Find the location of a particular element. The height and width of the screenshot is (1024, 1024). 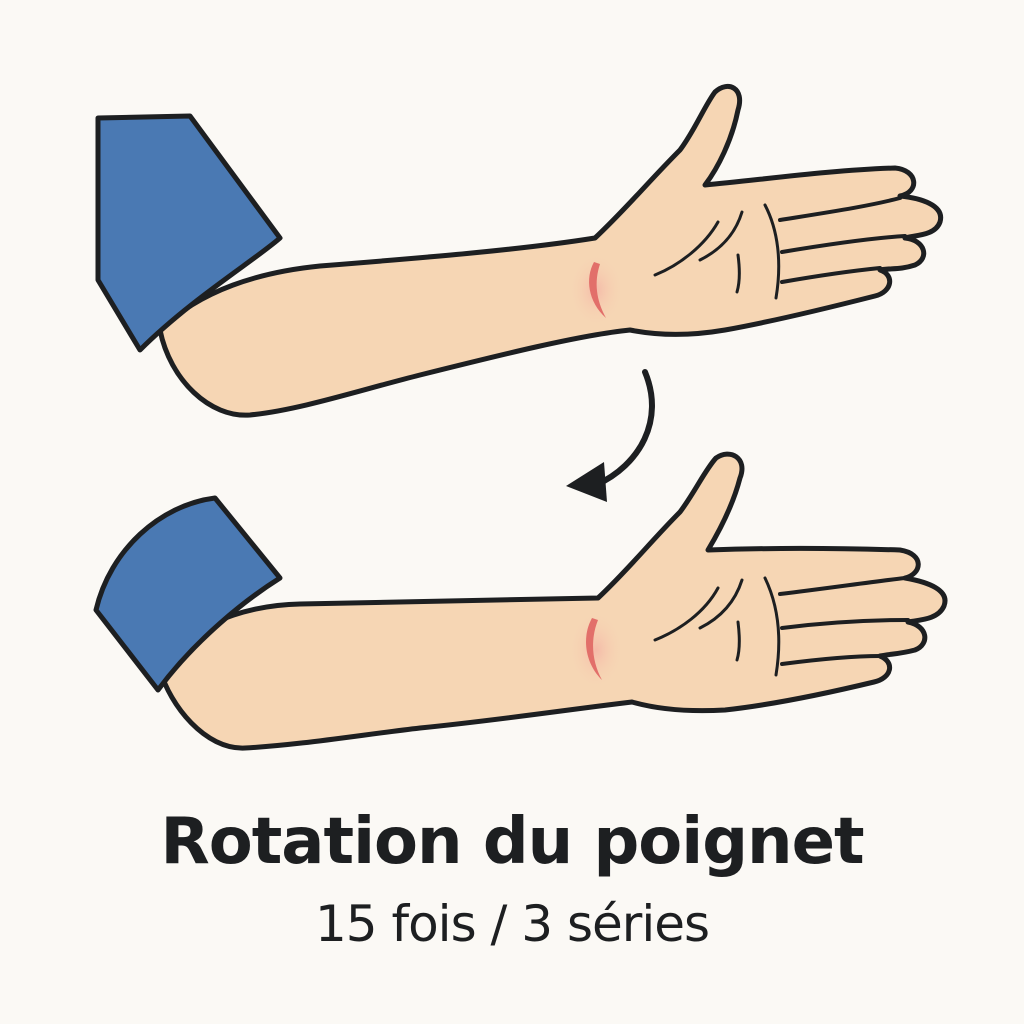

exercise-repetitions: 15 fois / 3 séries is located at coordinates (512, 924).